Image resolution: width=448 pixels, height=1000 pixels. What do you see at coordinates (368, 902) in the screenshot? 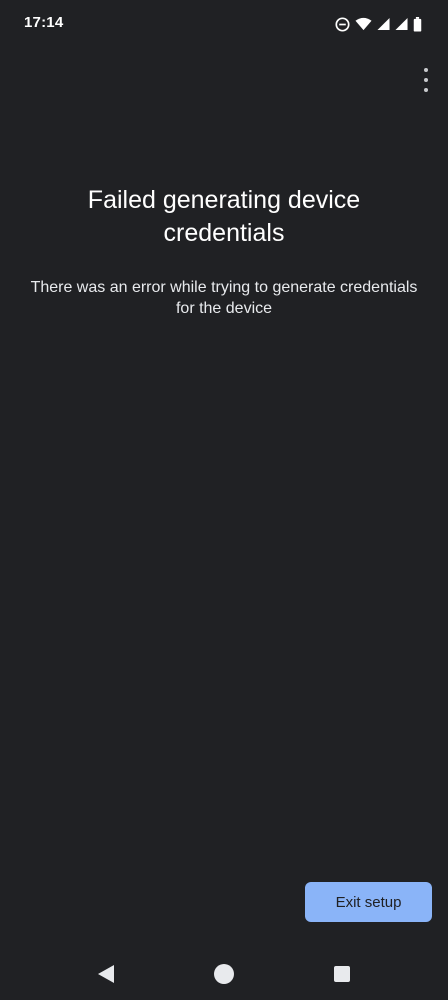
I see `exit-setup-button: Exit setup` at bounding box center [368, 902].